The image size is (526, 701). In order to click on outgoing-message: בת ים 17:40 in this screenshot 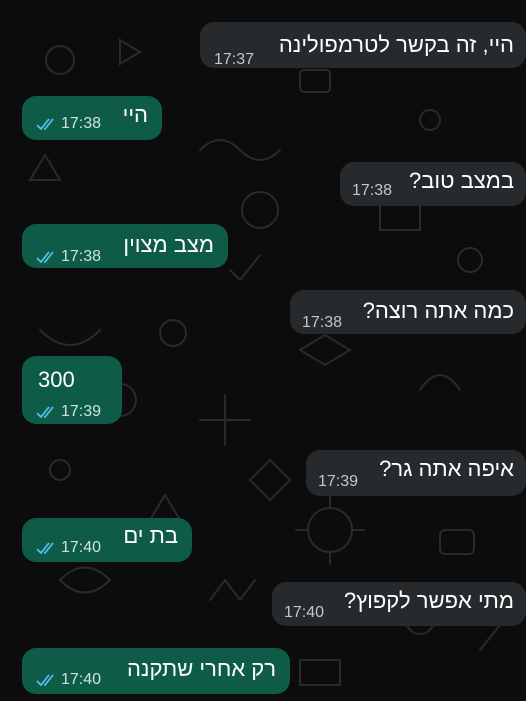, I will do `click(107, 540)`.